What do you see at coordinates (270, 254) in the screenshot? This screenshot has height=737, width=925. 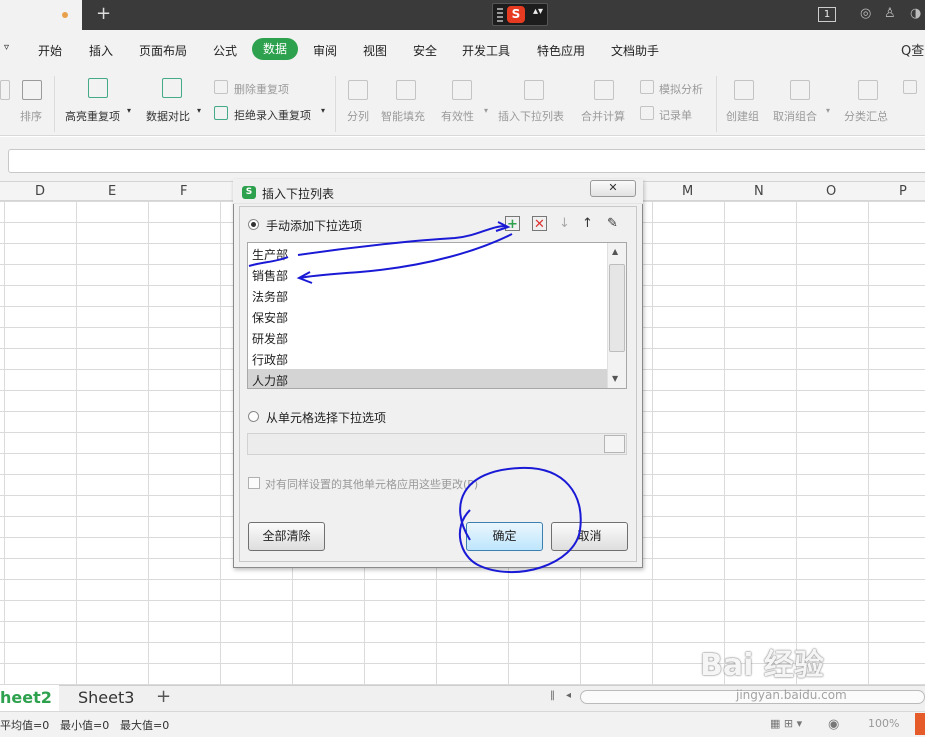 I see `list-item: 生产部` at bounding box center [270, 254].